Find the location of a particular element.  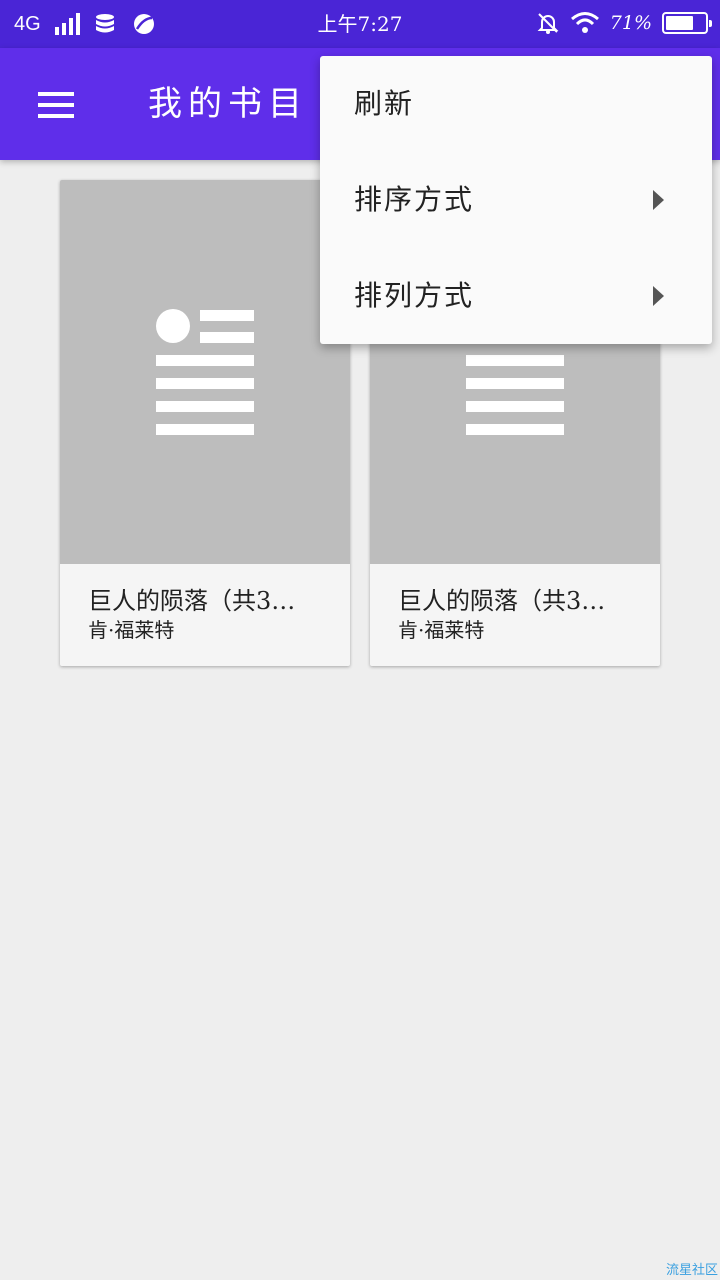

battery-fill is located at coordinates (679, 23).